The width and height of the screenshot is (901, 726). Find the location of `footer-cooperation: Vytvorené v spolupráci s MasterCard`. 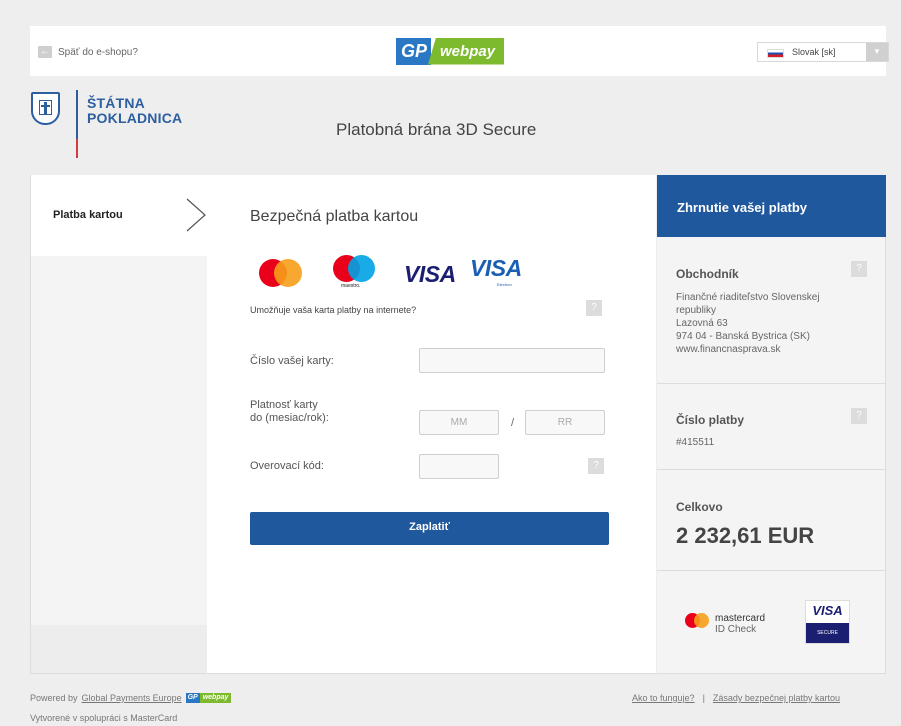

footer-cooperation: Vytvorené v spolupráci s MasterCard is located at coordinates (104, 718).